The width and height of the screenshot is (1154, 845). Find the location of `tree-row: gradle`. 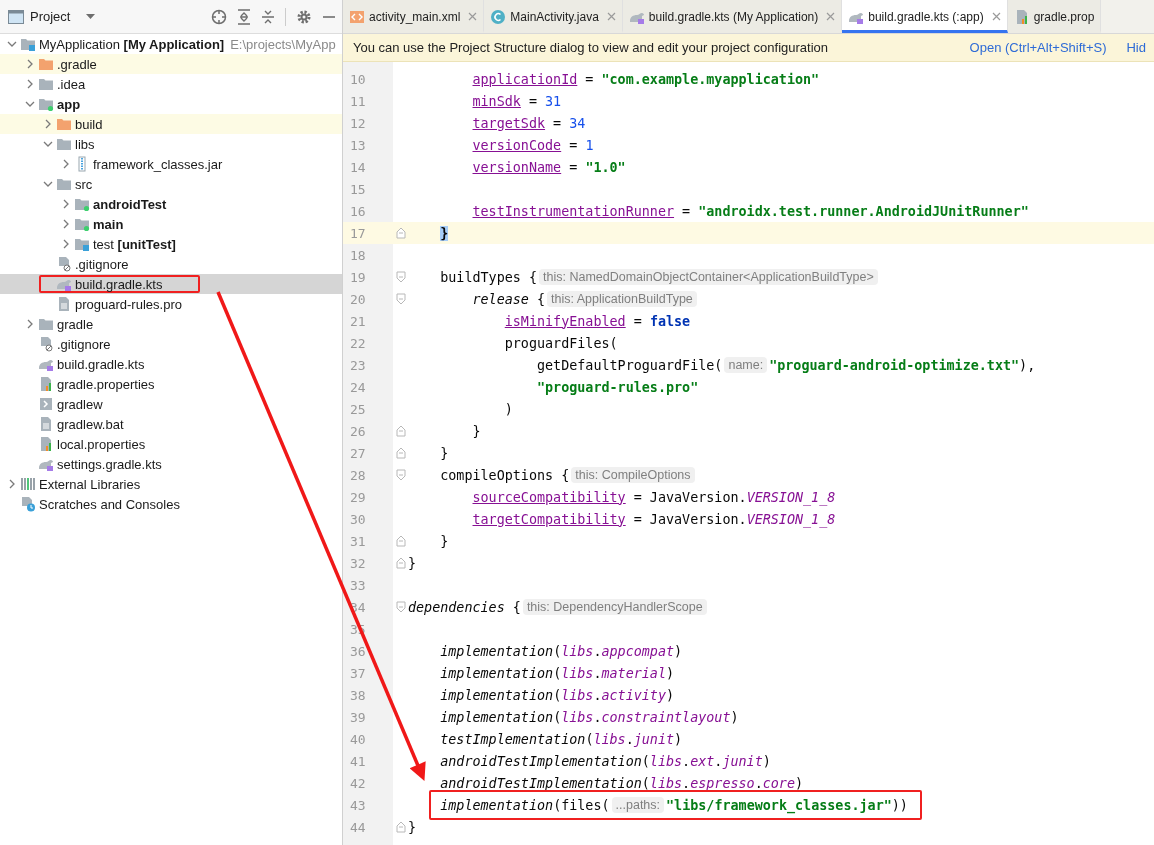

tree-row: gradle is located at coordinates (171, 324).